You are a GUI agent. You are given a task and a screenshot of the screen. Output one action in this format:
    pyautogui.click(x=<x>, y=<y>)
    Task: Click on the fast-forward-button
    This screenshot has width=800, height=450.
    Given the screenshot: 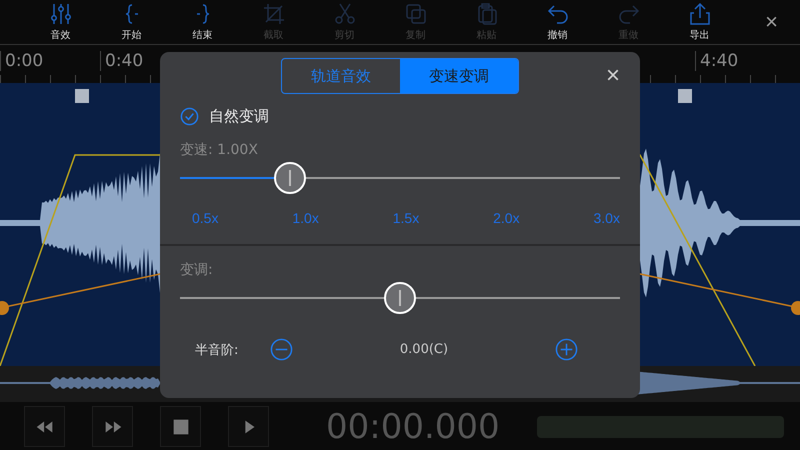 What is the action you would take?
    pyautogui.click(x=112, y=426)
    